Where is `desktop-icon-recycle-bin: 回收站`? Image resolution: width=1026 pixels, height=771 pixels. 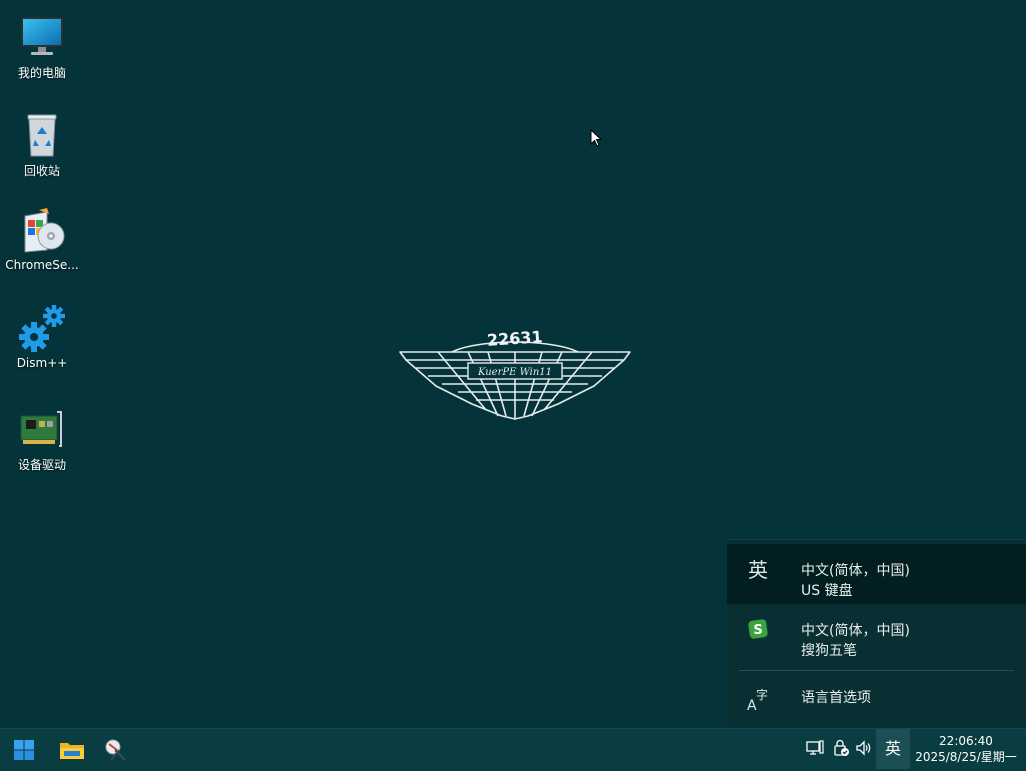 desktop-icon-recycle-bin: 回收站 is located at coordinates (42, 147).